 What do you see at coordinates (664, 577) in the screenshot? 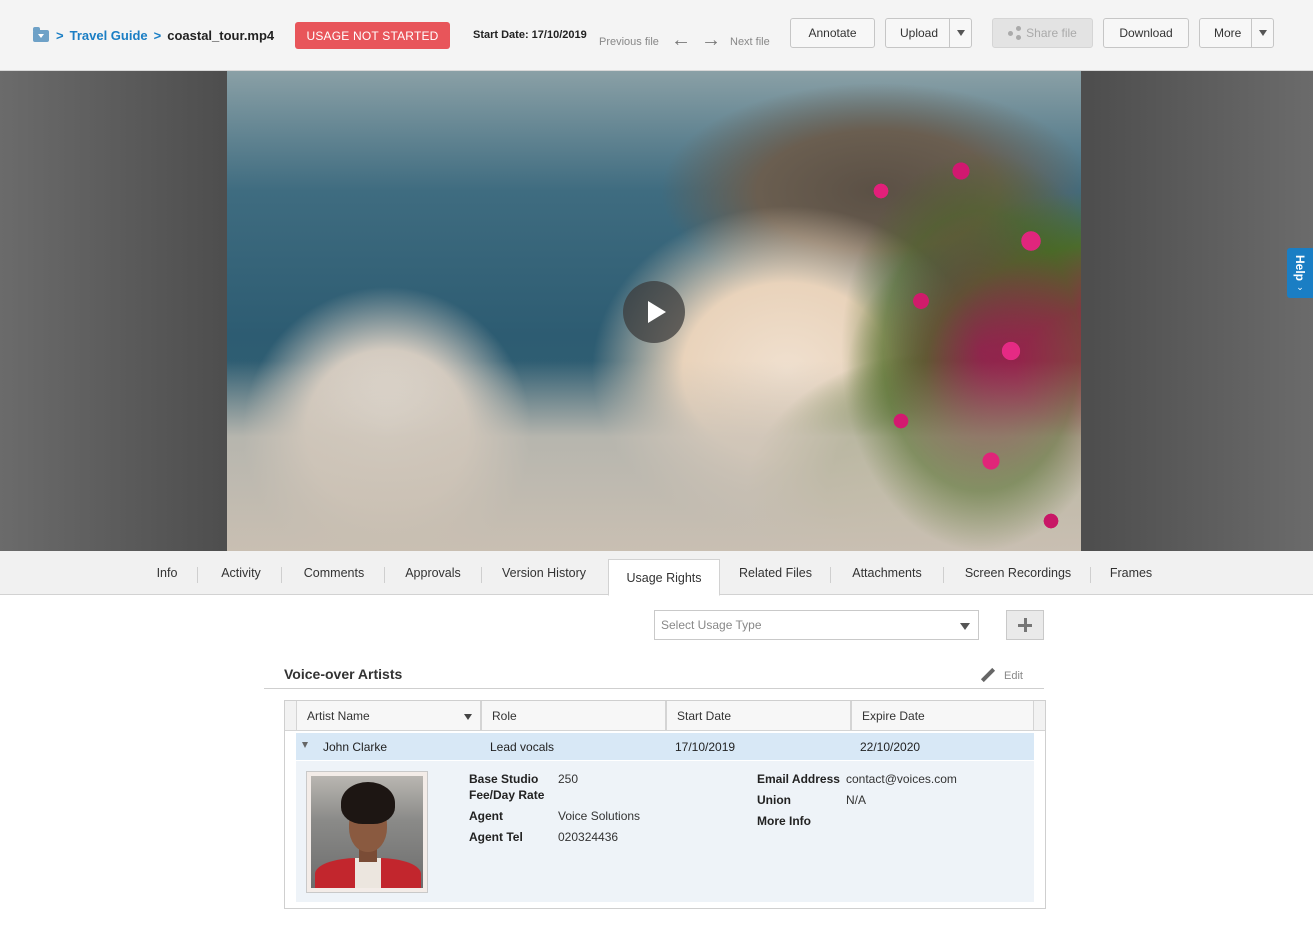
I see `tab-usage-rights: Usage Rights` at bounding box center [664, 577].